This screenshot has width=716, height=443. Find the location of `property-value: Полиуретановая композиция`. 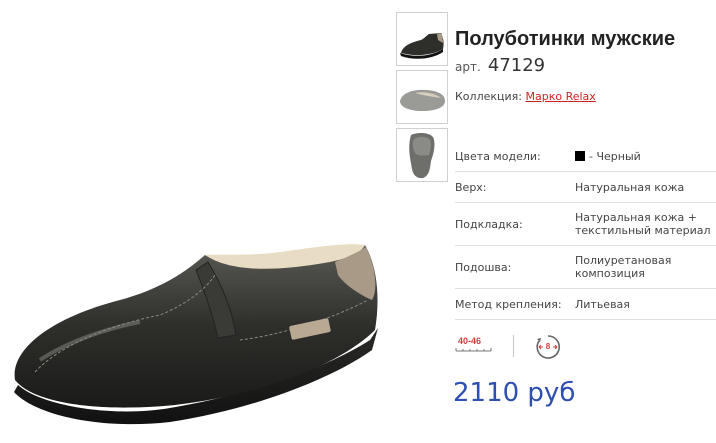

property-value: Полиуретановая композиция is located at coordinates (623, 267).